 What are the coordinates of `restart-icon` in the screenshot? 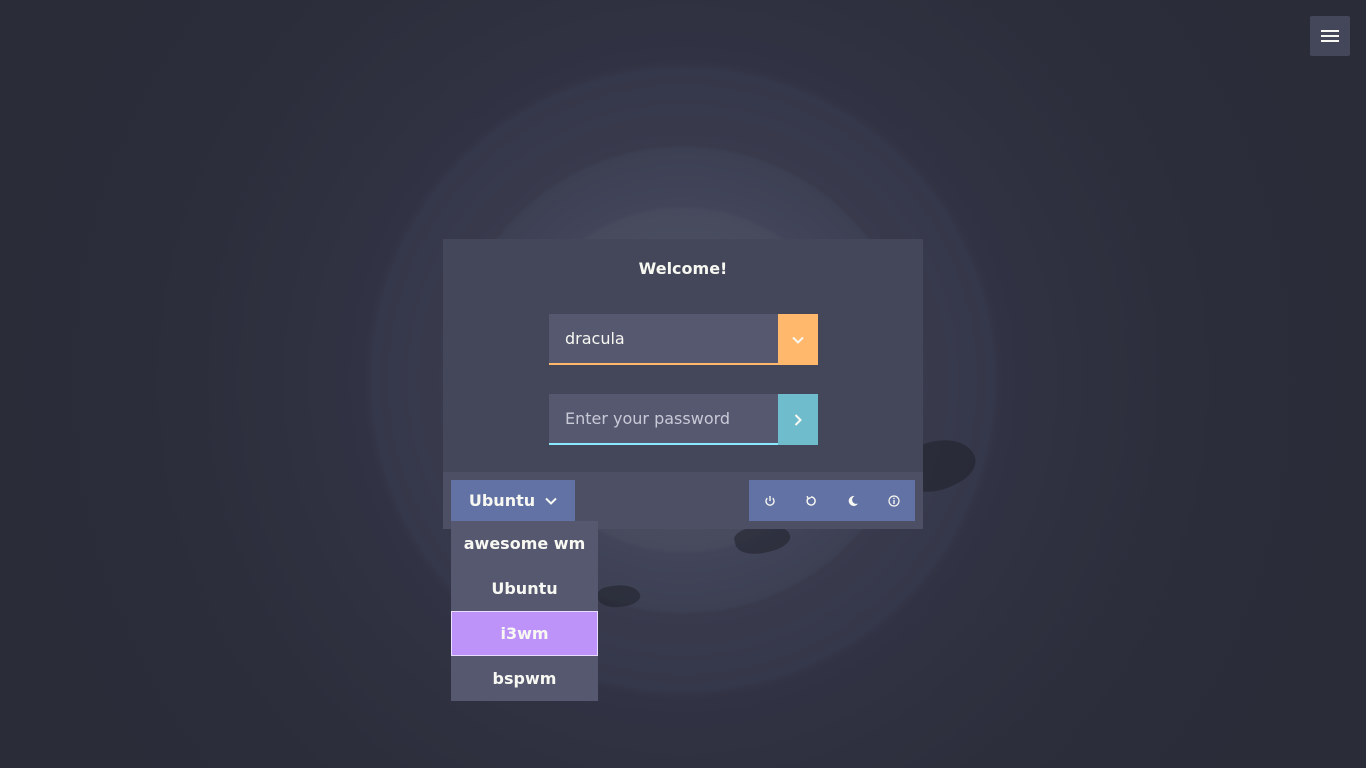 It's located at (811, 500).